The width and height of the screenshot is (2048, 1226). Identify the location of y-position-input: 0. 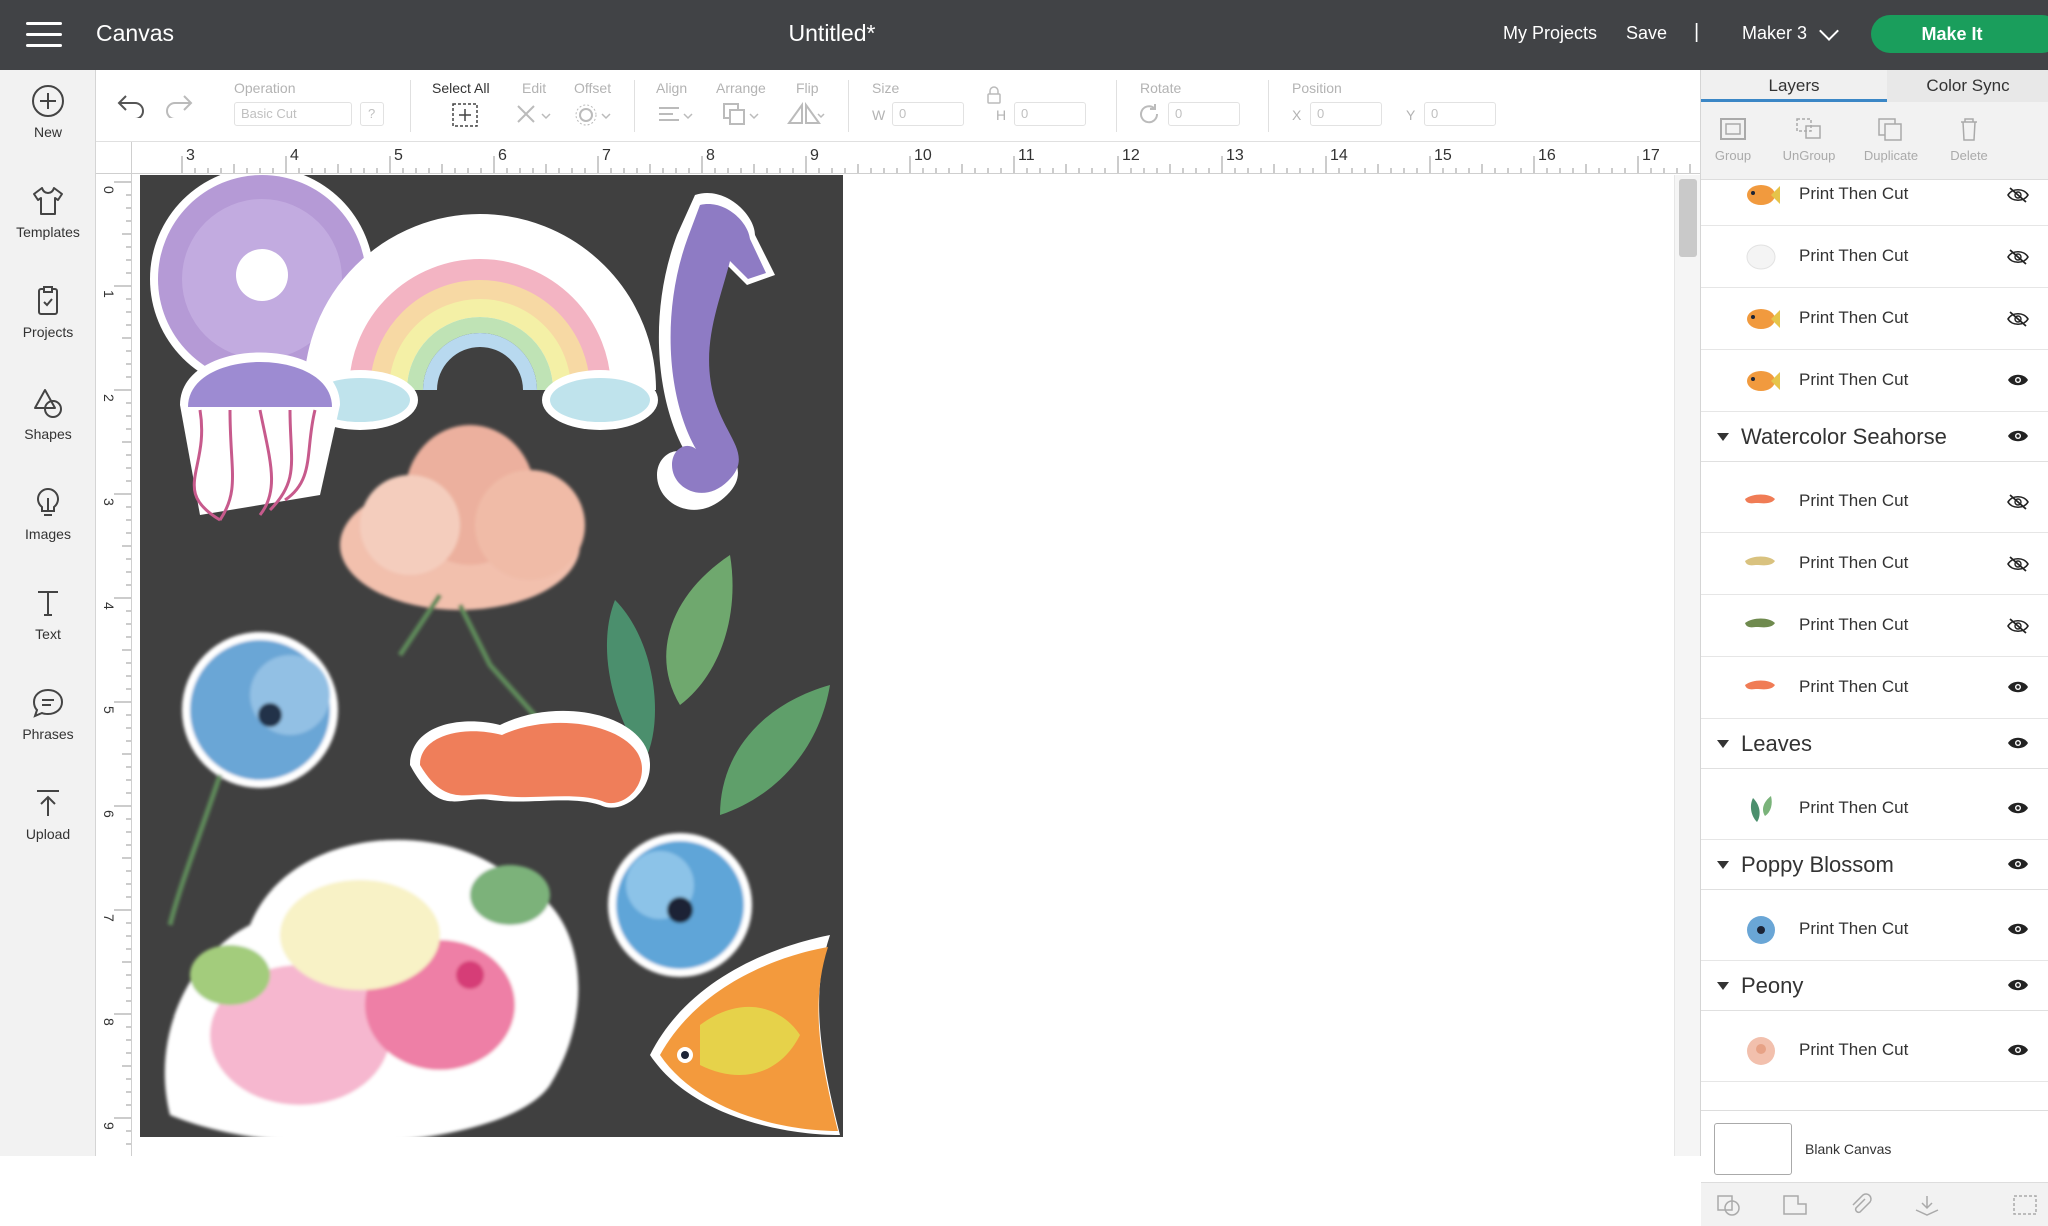
(1460, 114).